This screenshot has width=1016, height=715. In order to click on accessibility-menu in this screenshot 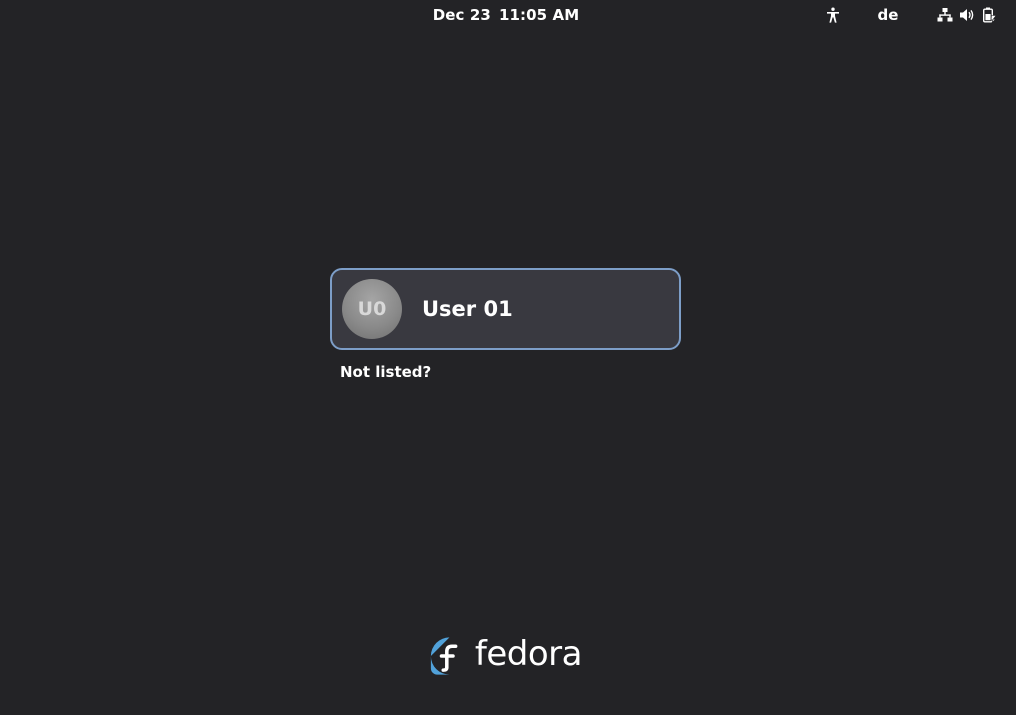, I will do `click(833, 15)`.